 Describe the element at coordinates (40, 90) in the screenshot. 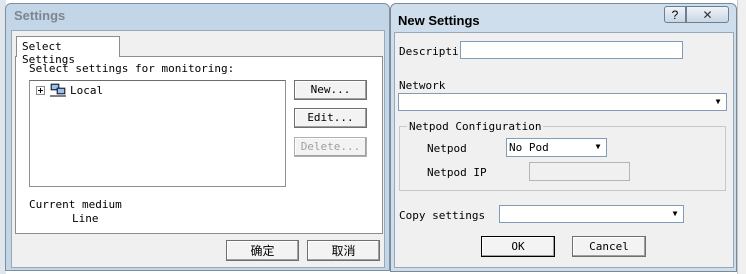

I see `expand-icon` at that location.